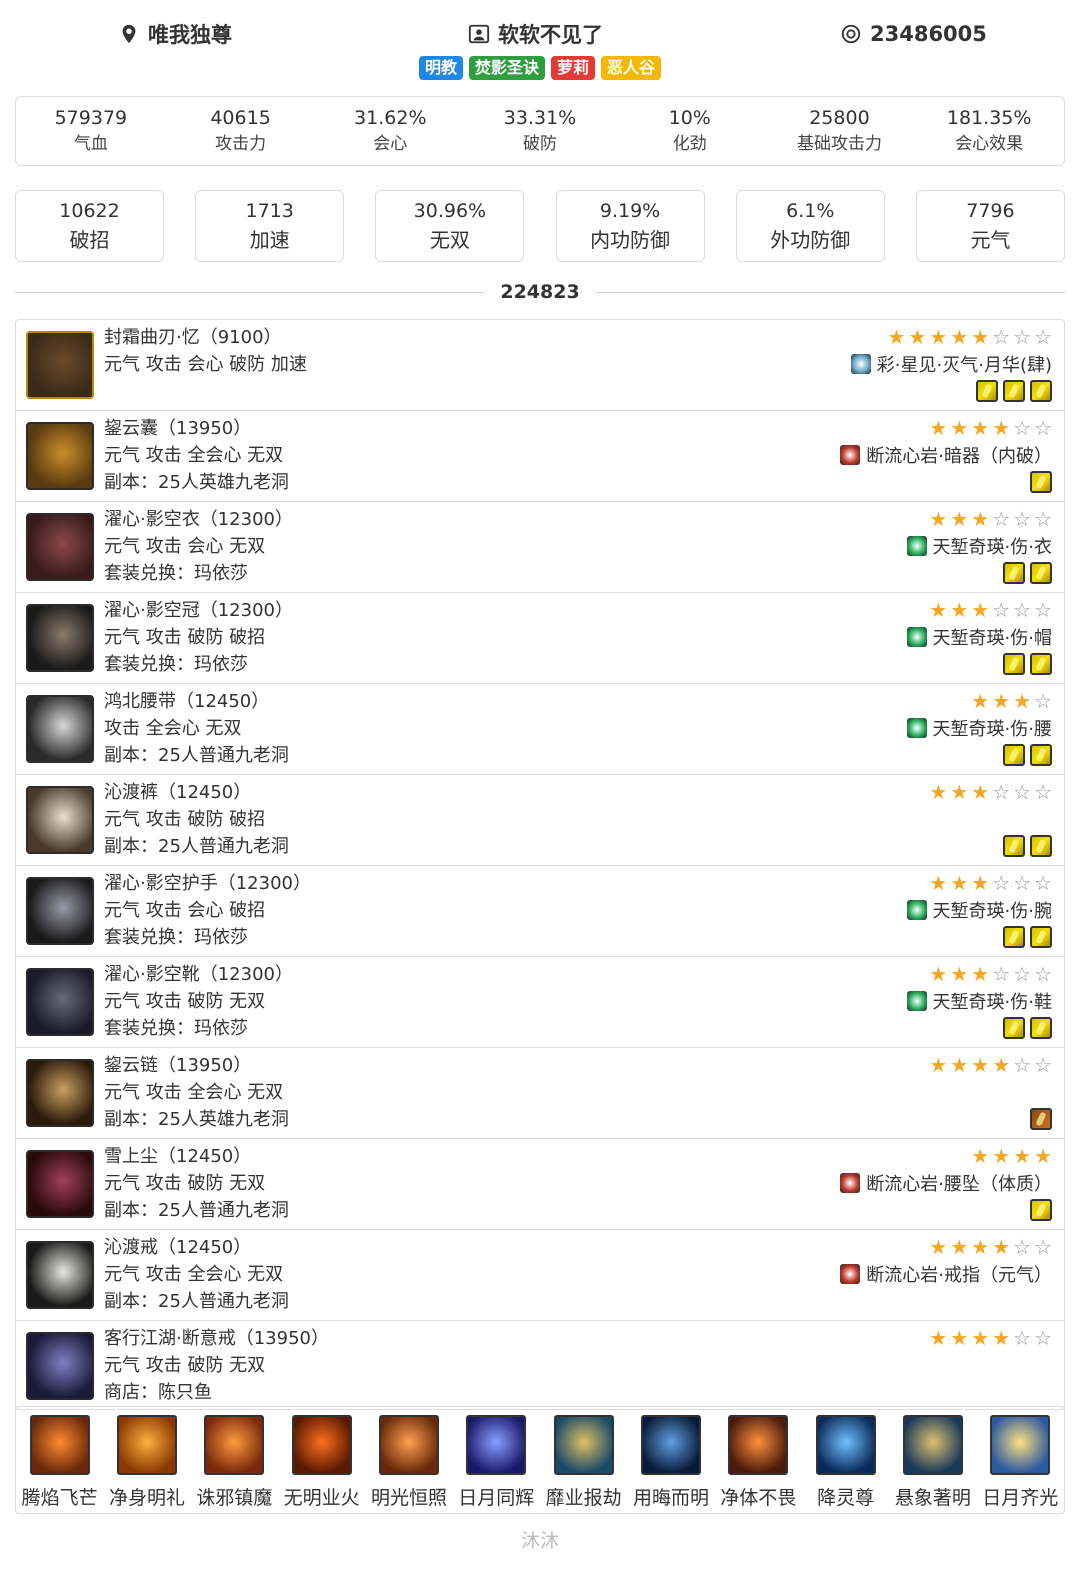 Image resolution: width=1080 pixels, height=1596 pixels. Describe the element at coordinates (959, 1184) in the screenshot. I see `gem-label: 断流心岩·腰坠（体质）` at that location.